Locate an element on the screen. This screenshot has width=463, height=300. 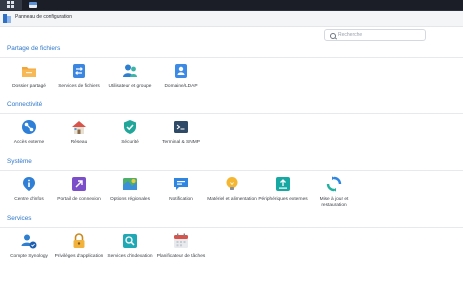
taskbar is located at coordinates (231, 5).